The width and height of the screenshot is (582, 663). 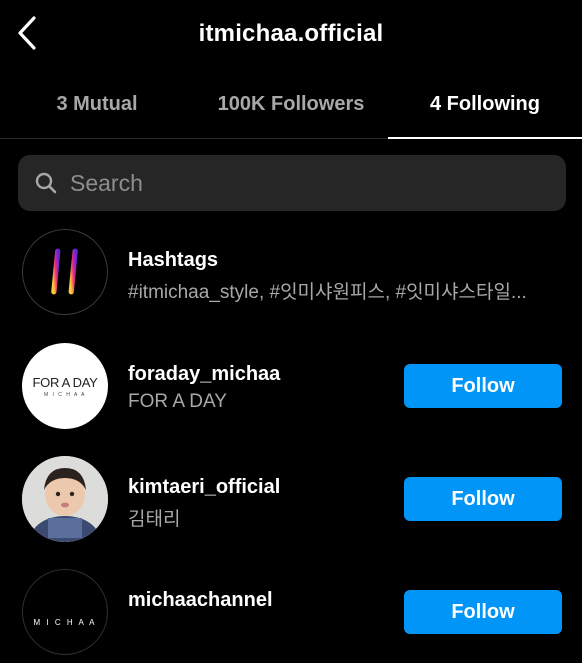 What do you see at coordinates (204, 374) in the screenshot?
I see `username: foraday_michaa` at bounding box center [204, 374].